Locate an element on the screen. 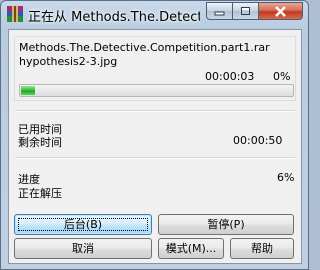 The image size is (320, 270). cancel-button: 取消 is located at coordinates (83, 248).